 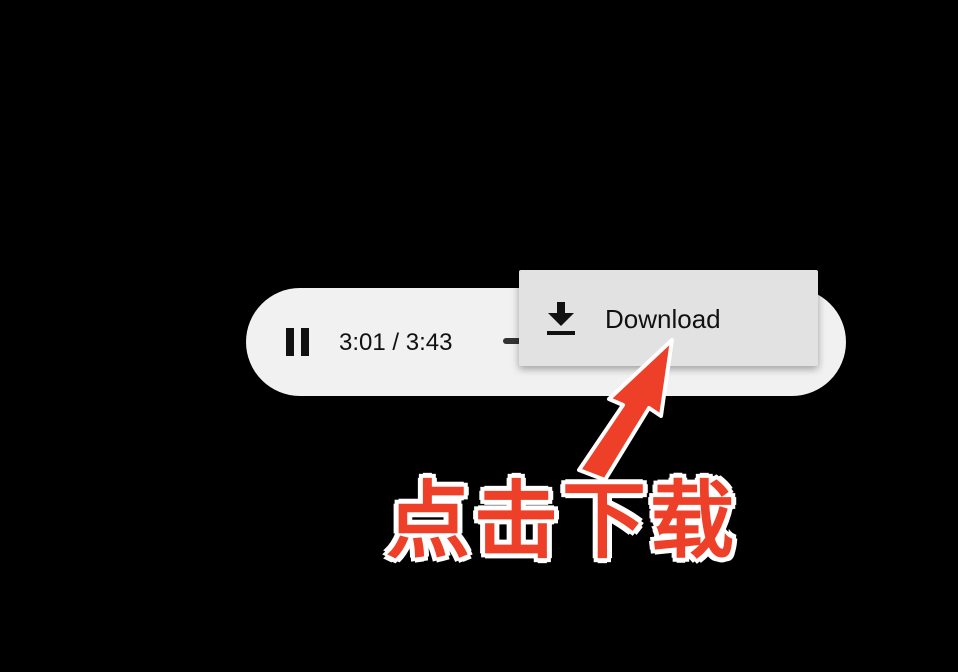 I want to click on pause-icon, so click(x=290, y=342).